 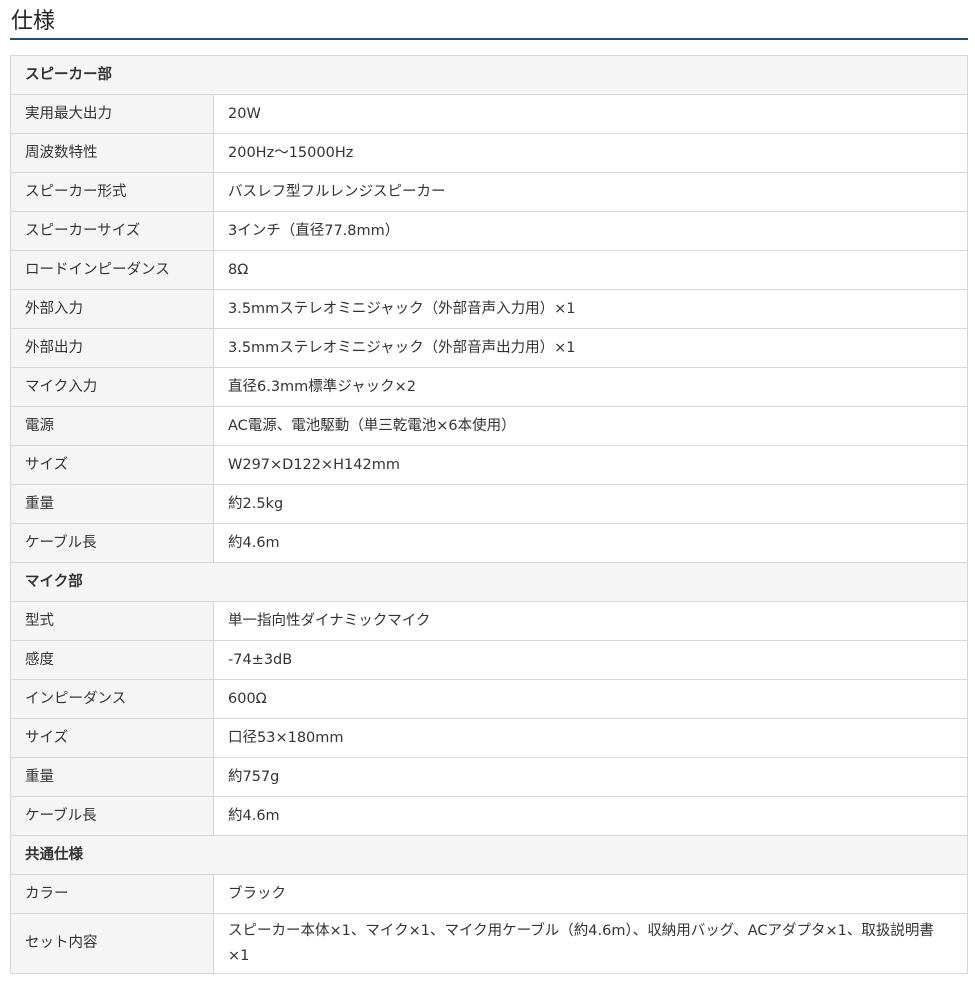 I want to click on section-header-row: マイク部, so click(x=489, y=582).